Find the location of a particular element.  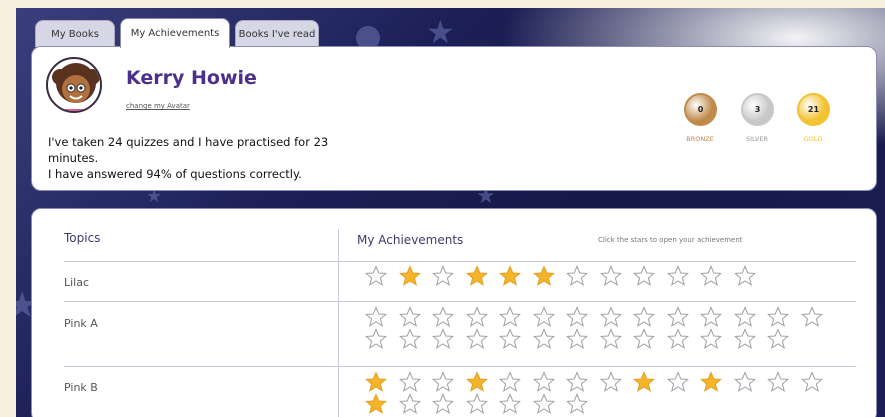

column-divider is located at coordinates (338, 323).